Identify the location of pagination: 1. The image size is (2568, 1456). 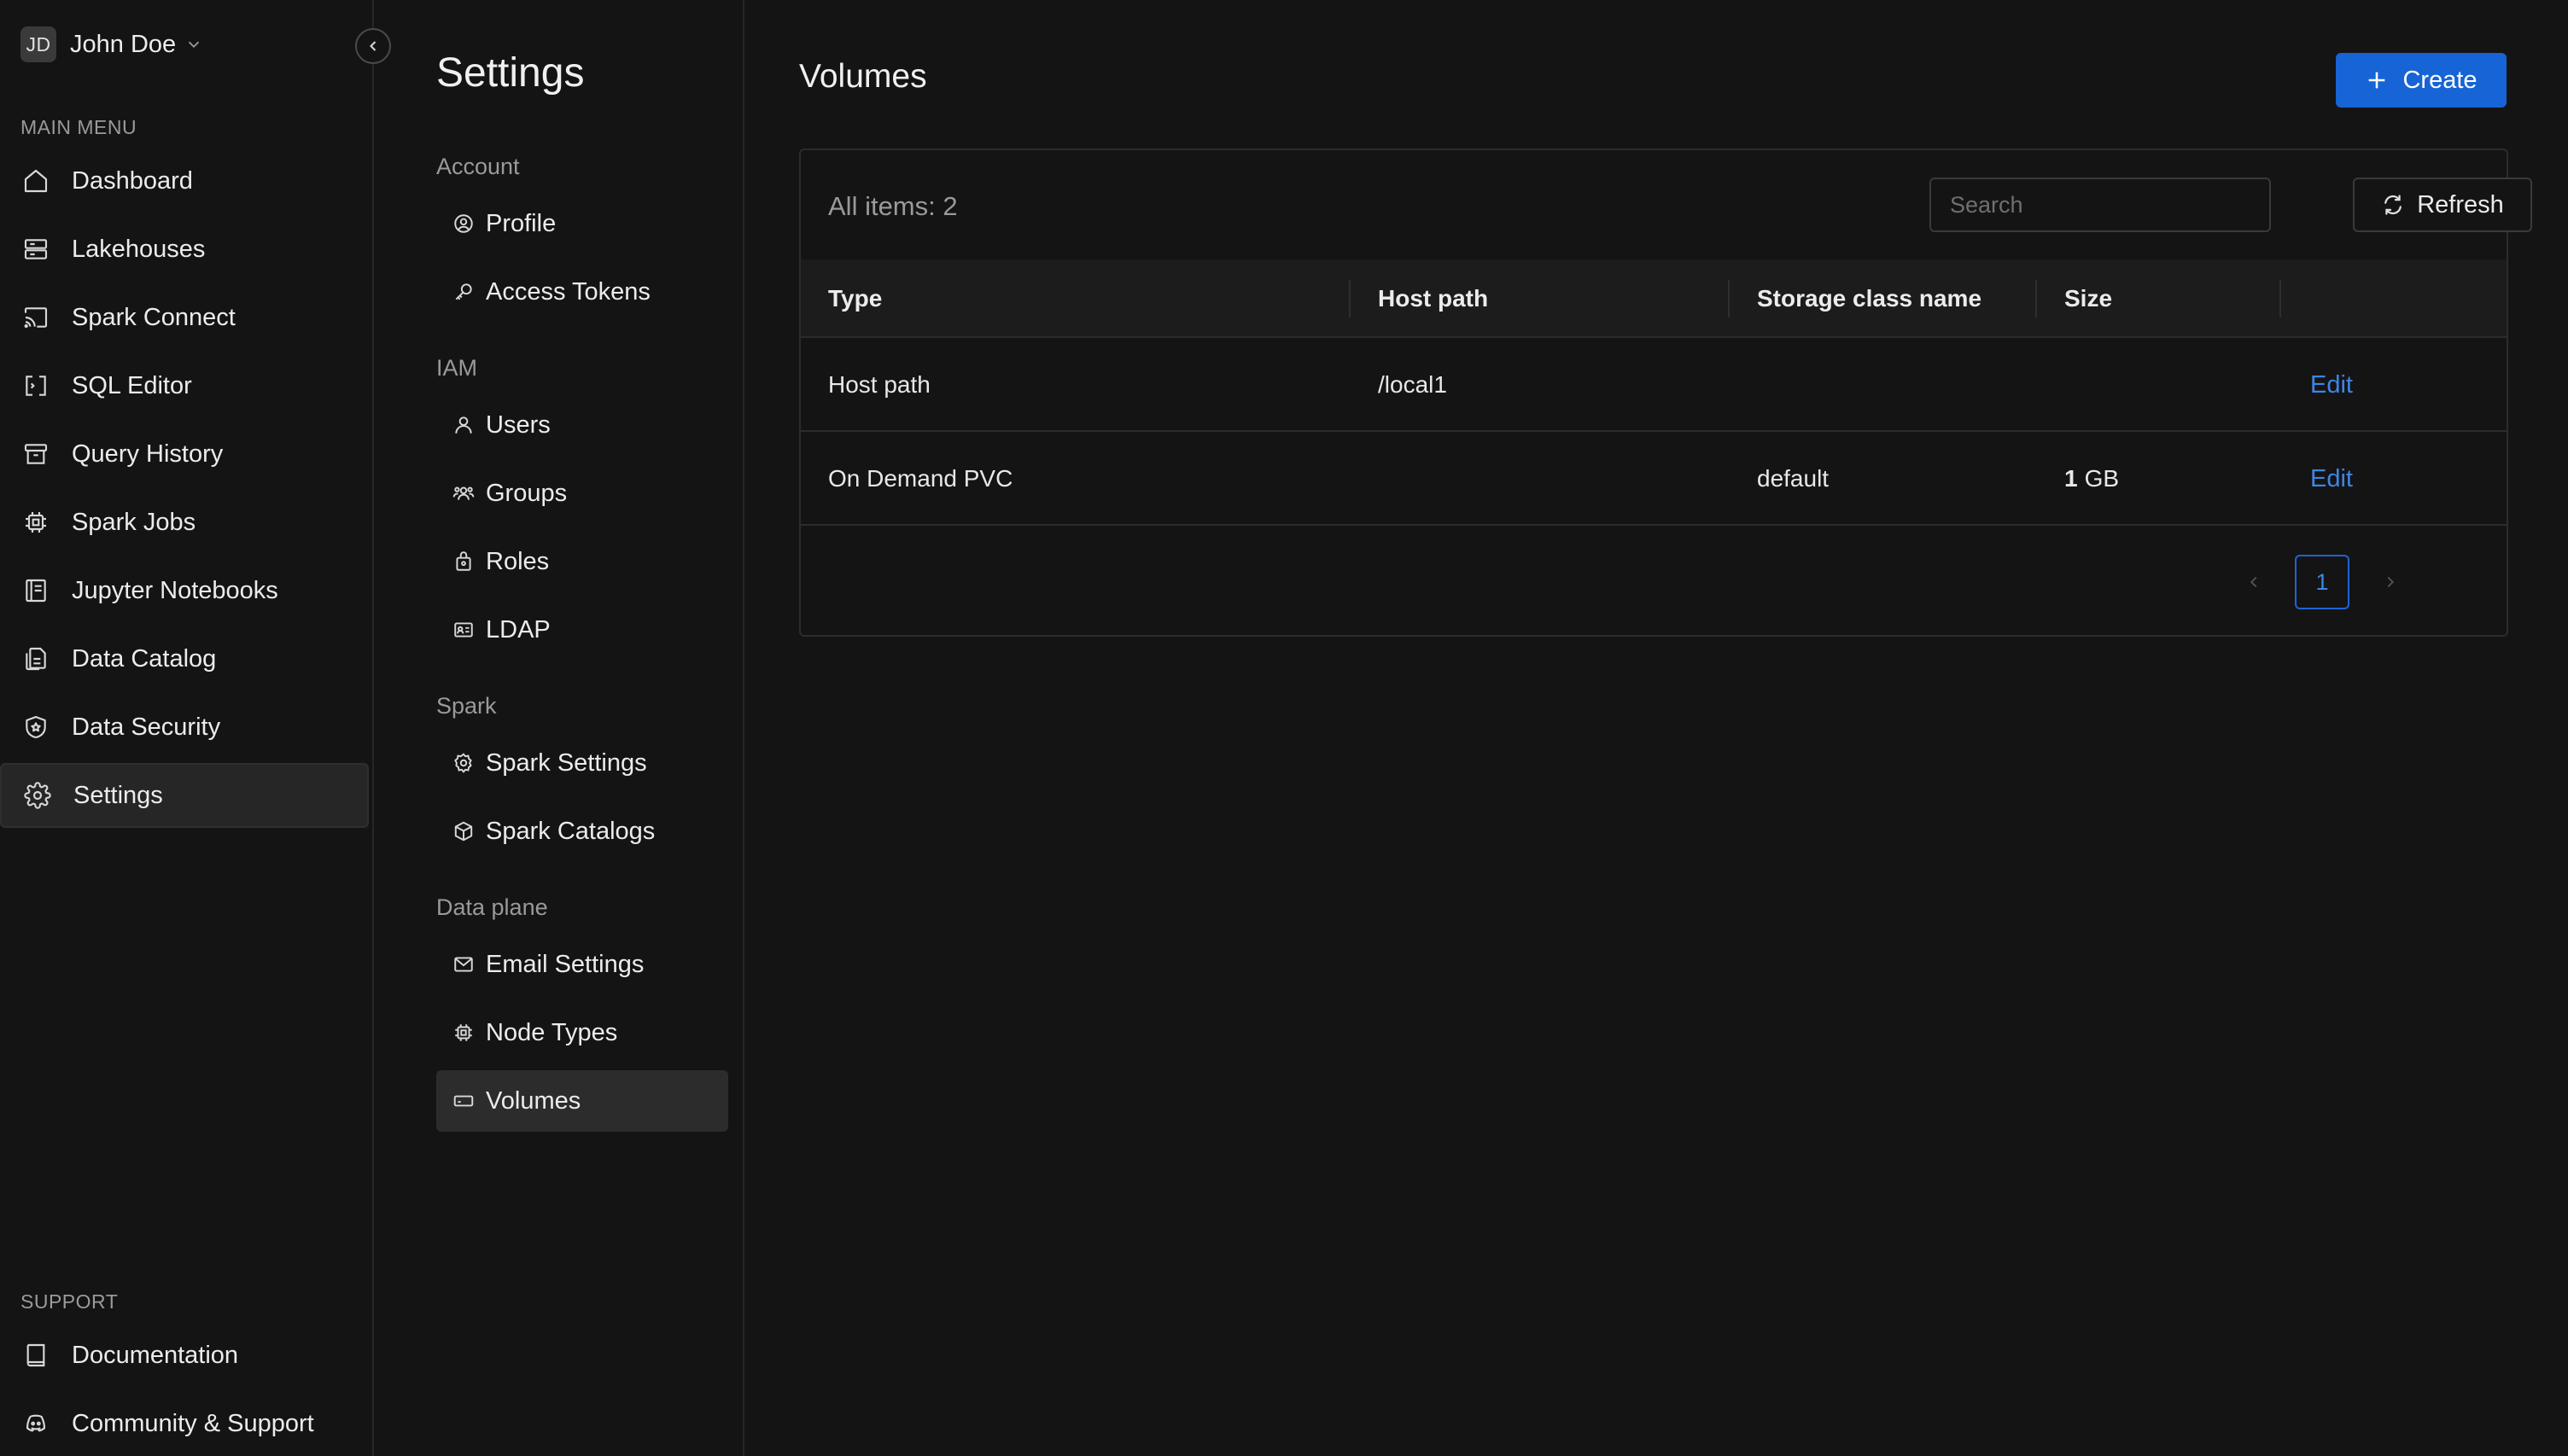
(2322, 582).